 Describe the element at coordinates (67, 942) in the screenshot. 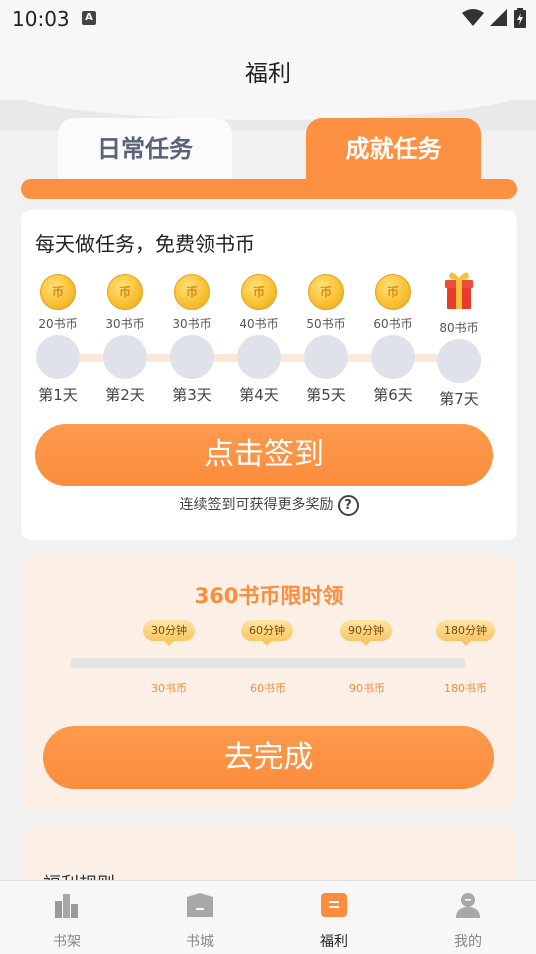

I see `nav-label: 书架` at that location.